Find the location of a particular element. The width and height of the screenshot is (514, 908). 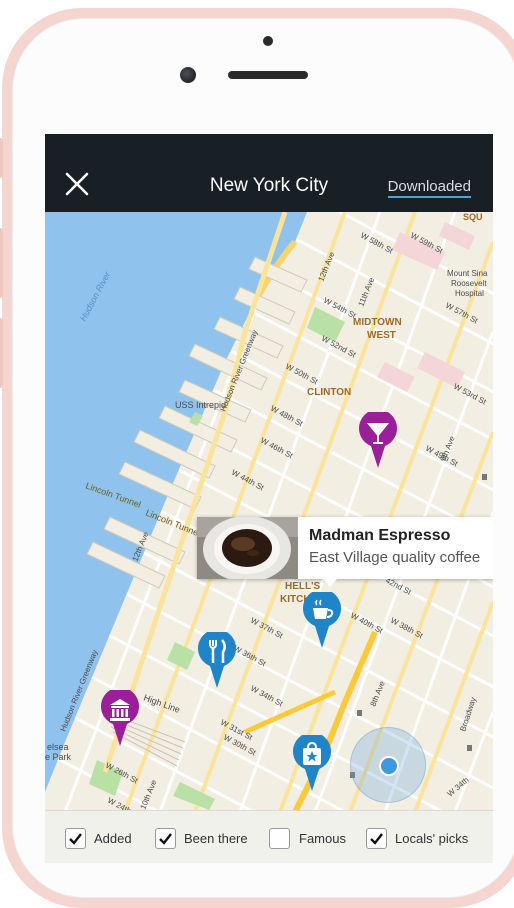

map-label: SQU is located at coordinates (473, 217).